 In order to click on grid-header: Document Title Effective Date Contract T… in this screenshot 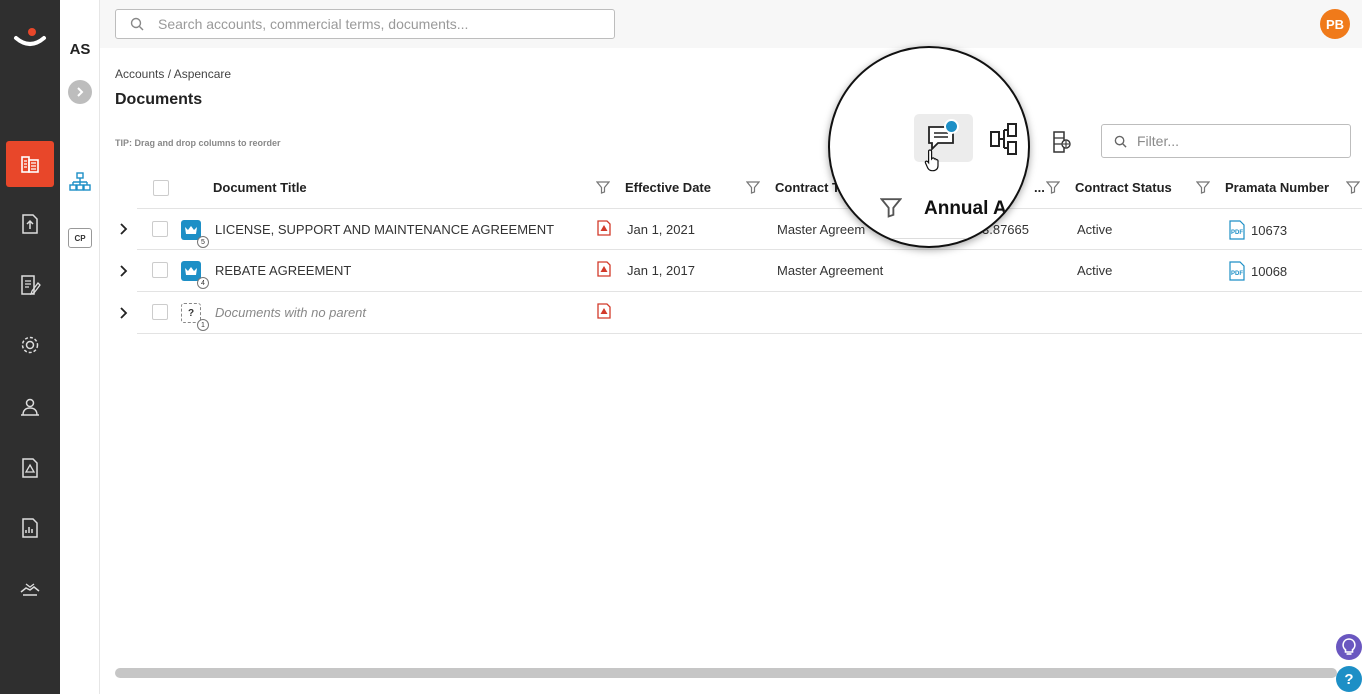, I will do `click(731, 188)`.